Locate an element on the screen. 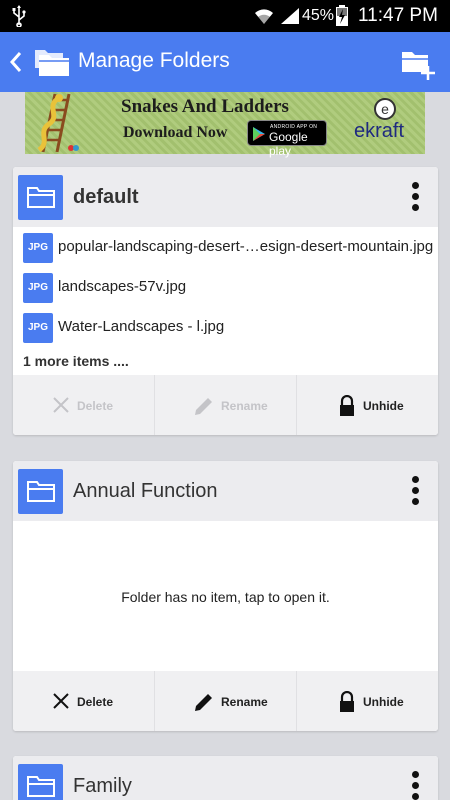 This screenshot has width=450, height=800. google-play-badge: ANDROID APP ON Google play is located at coordinates (287, 139).